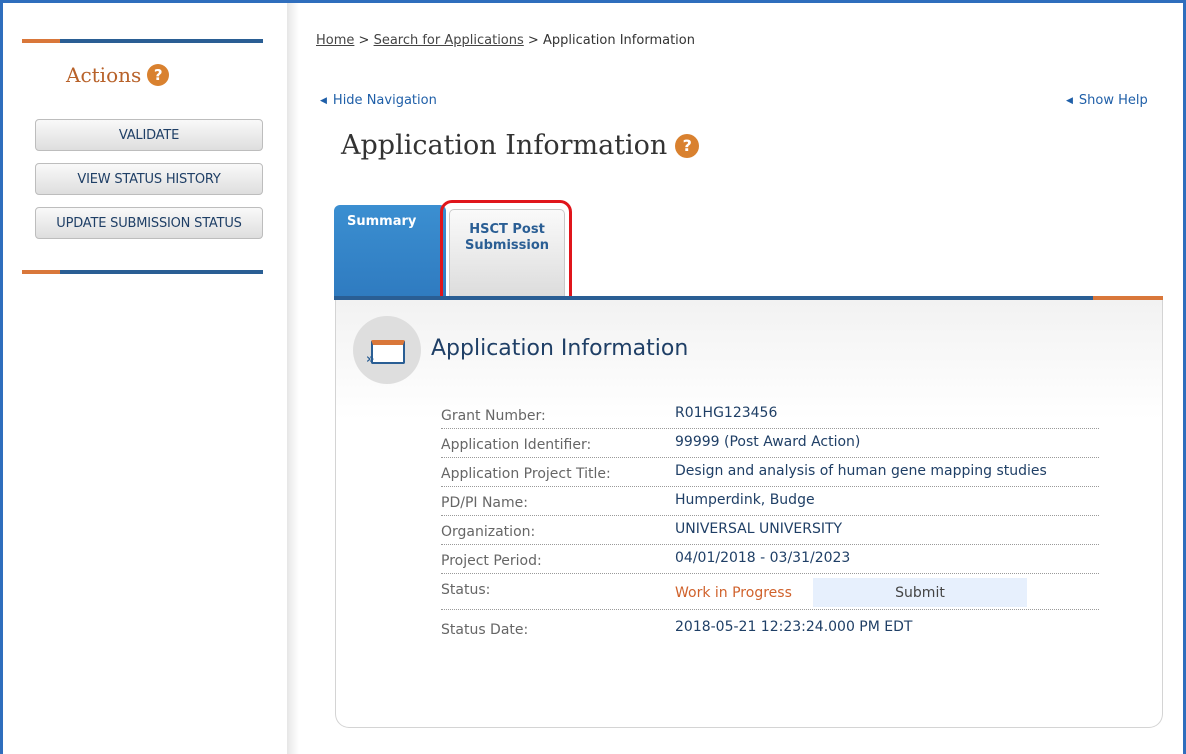 Image resolution: width=1186 pixels, height=754 pixels. Describe the element at coordinates (745, 500) in the screenshot. I see `info-value: Humperdink, Budge` at that location.